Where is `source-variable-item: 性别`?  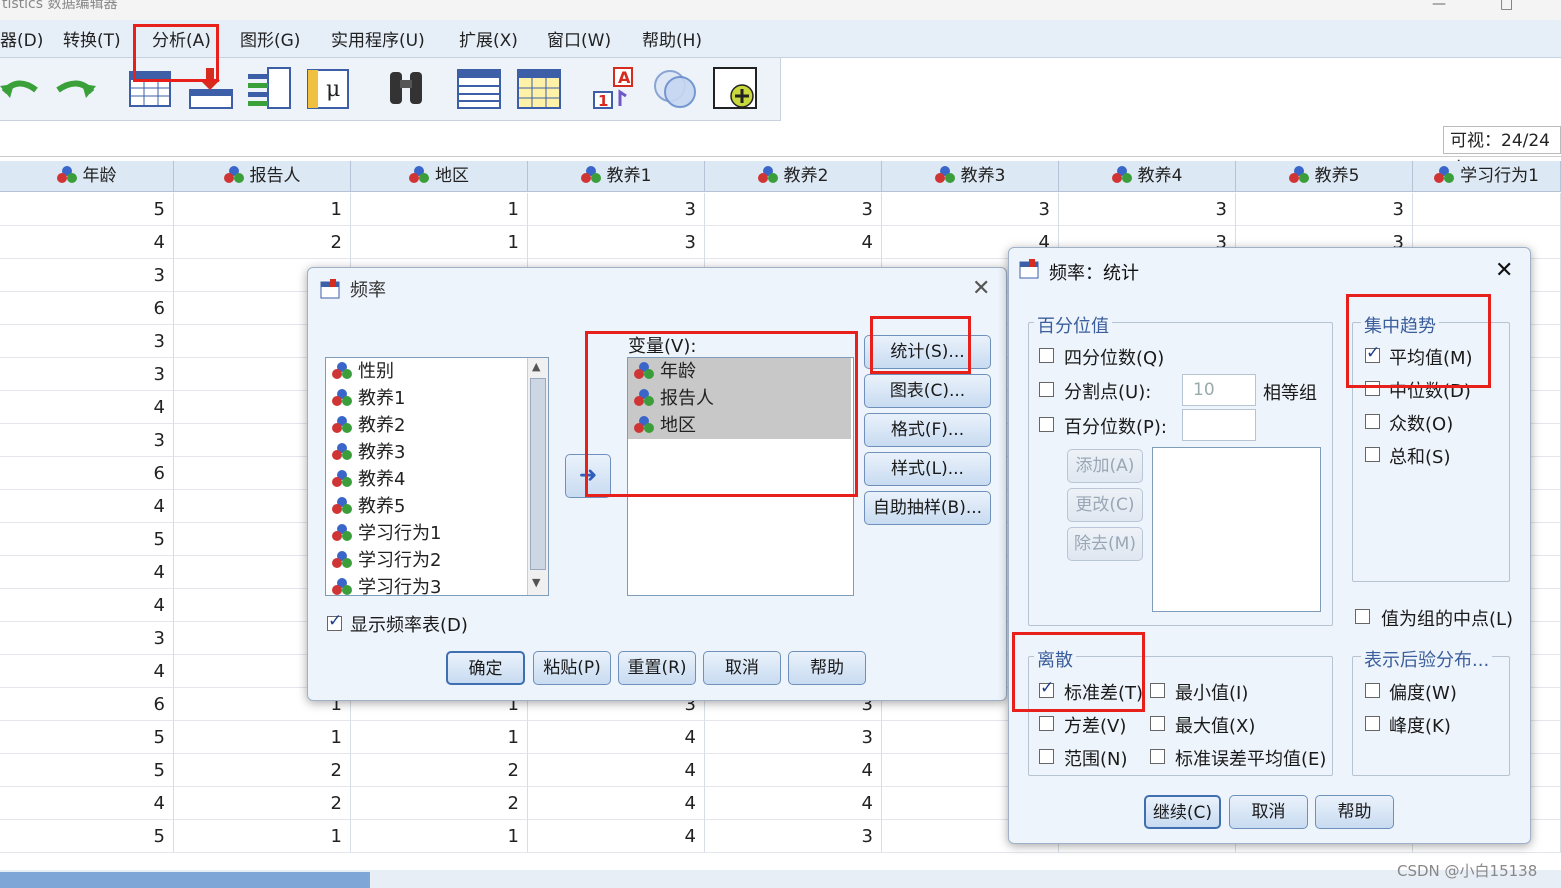 source-variable-item: 性别 is located at coordinates (437, 371).